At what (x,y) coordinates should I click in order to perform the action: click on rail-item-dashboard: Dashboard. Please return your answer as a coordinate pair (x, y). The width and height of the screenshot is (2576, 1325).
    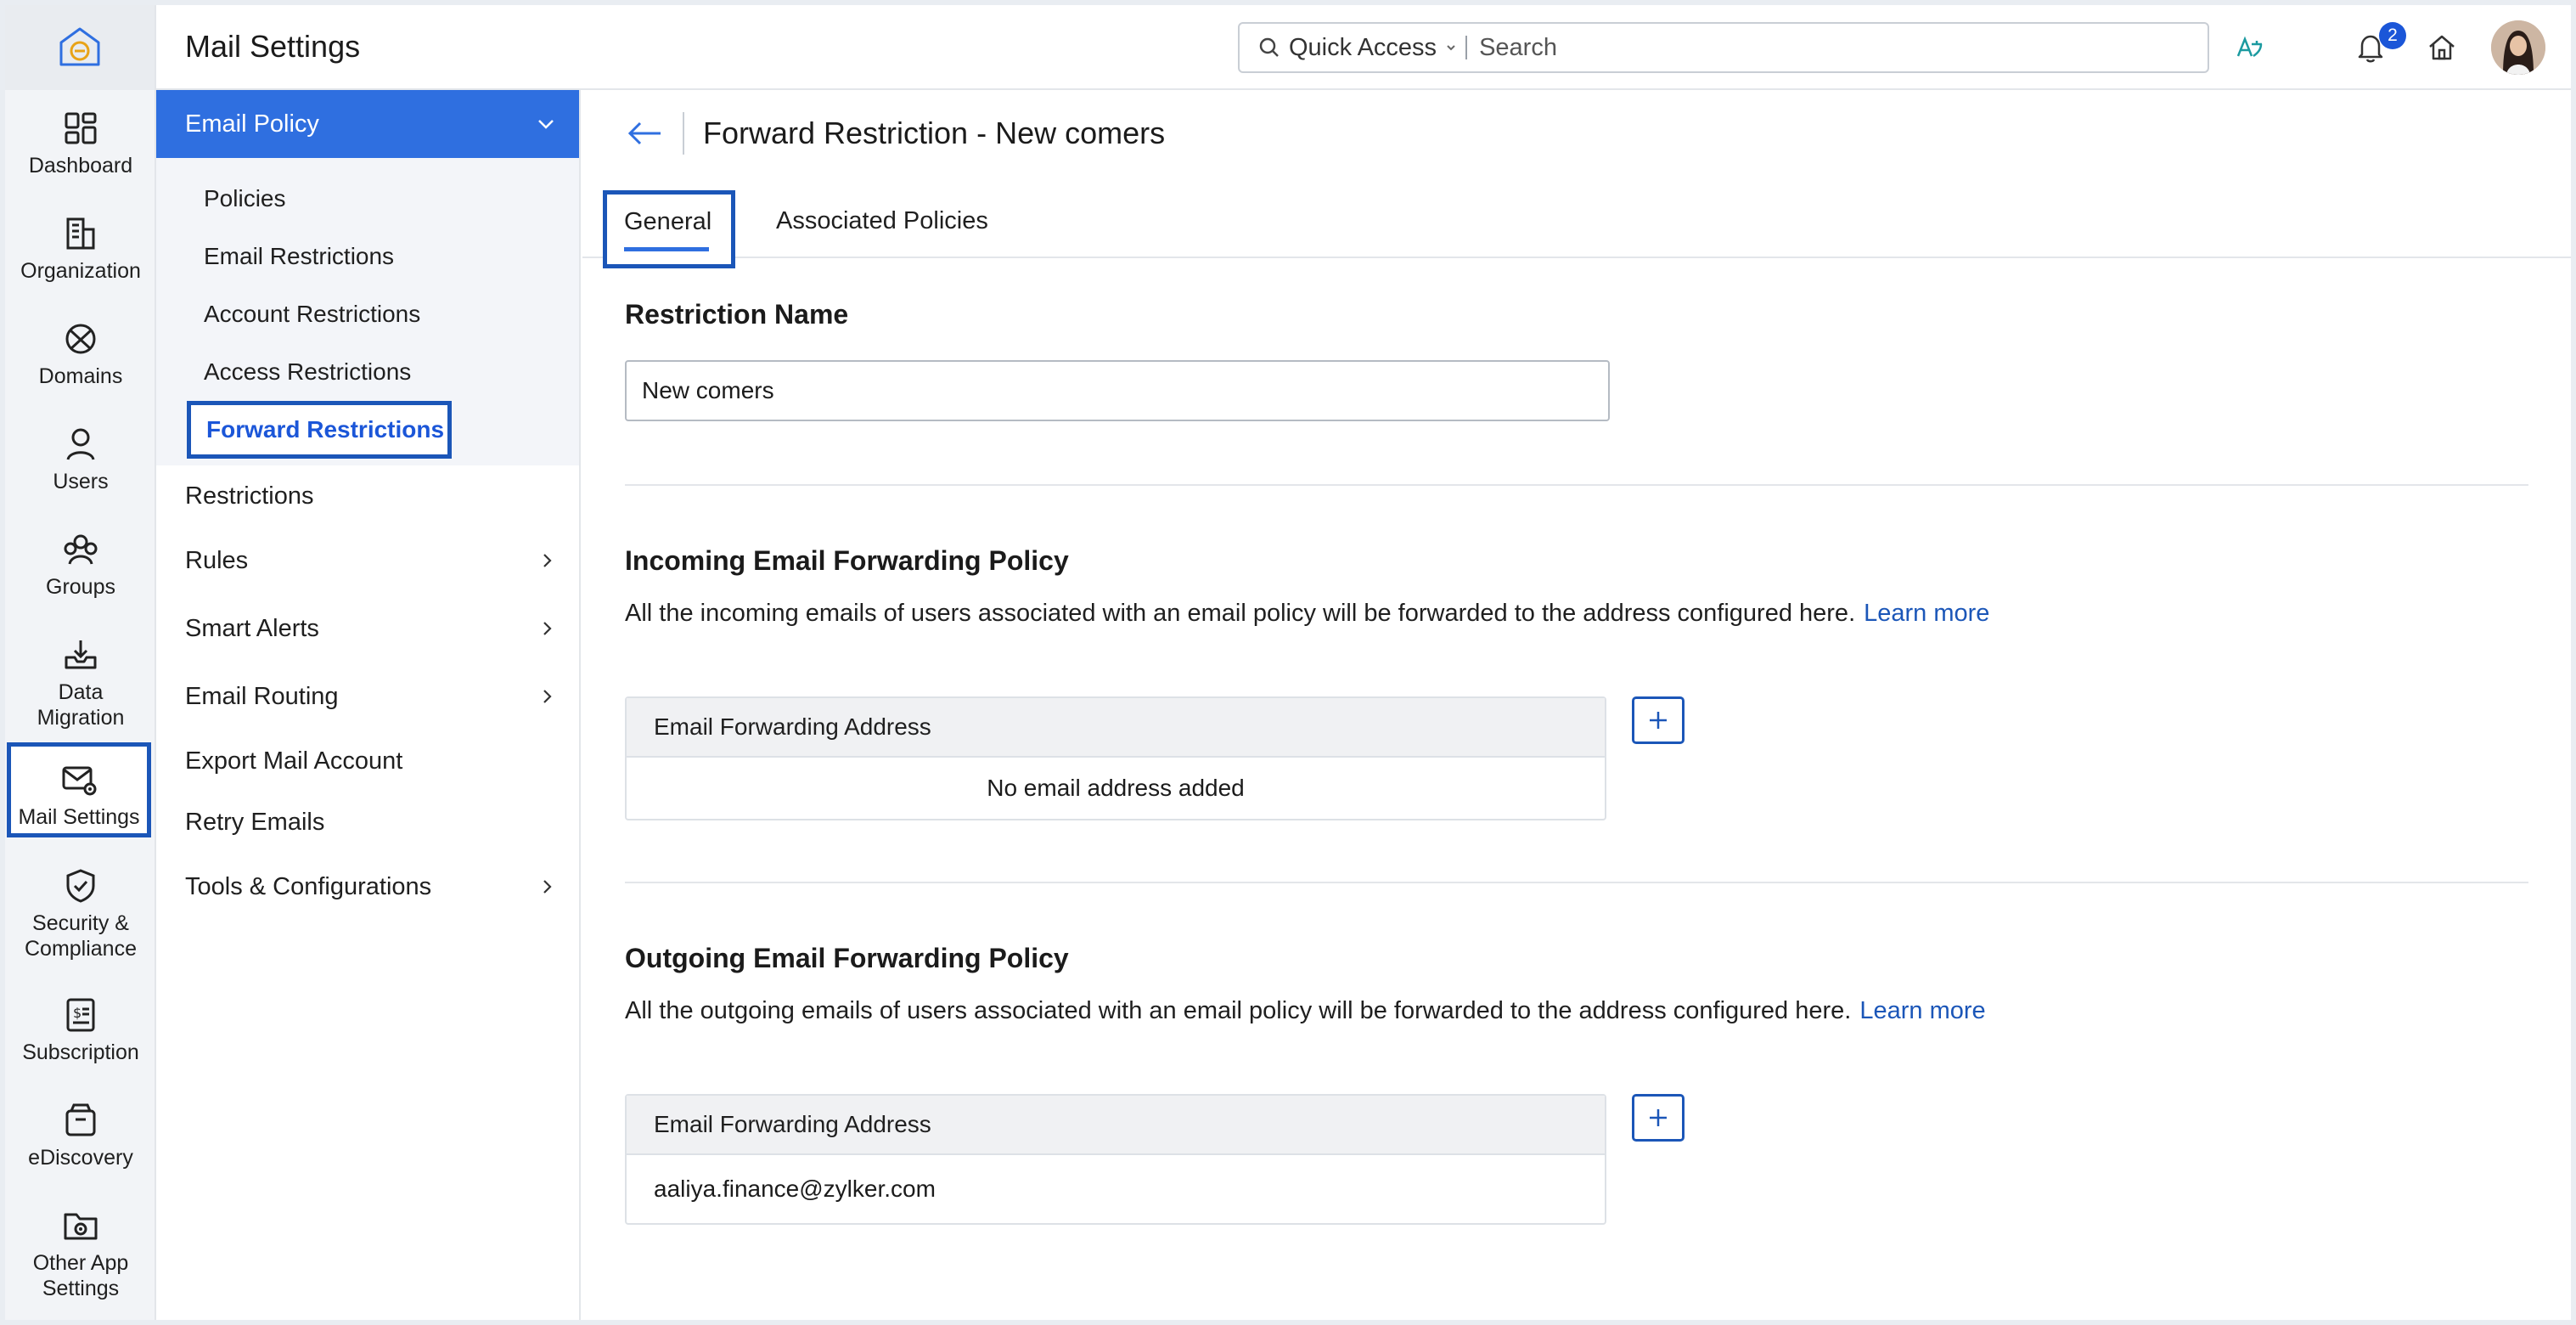
    Looking at the image, I should click on (80, 143).